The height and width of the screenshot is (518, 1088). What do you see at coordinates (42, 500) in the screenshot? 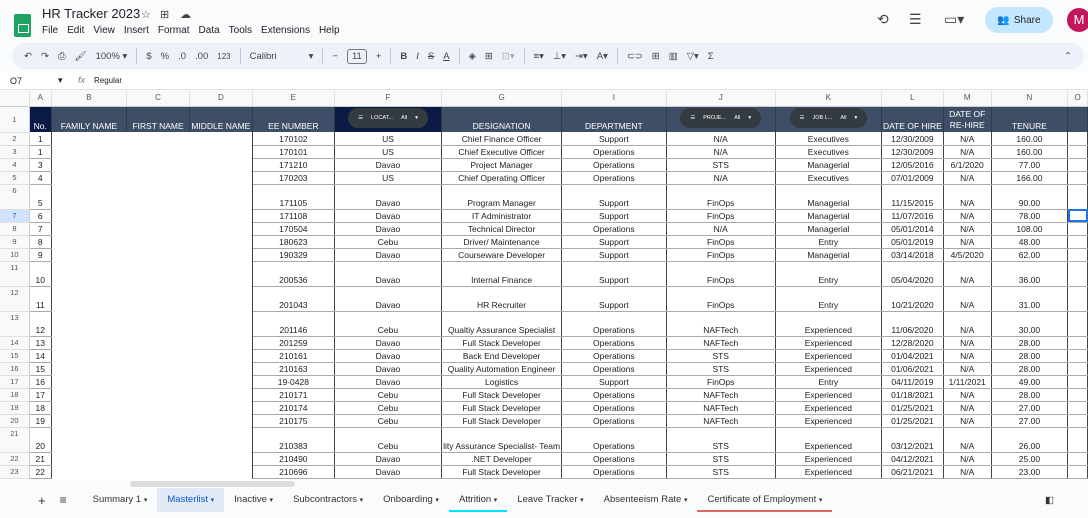
I see `add-sheet-button: +` at bounding box center [42, 500].